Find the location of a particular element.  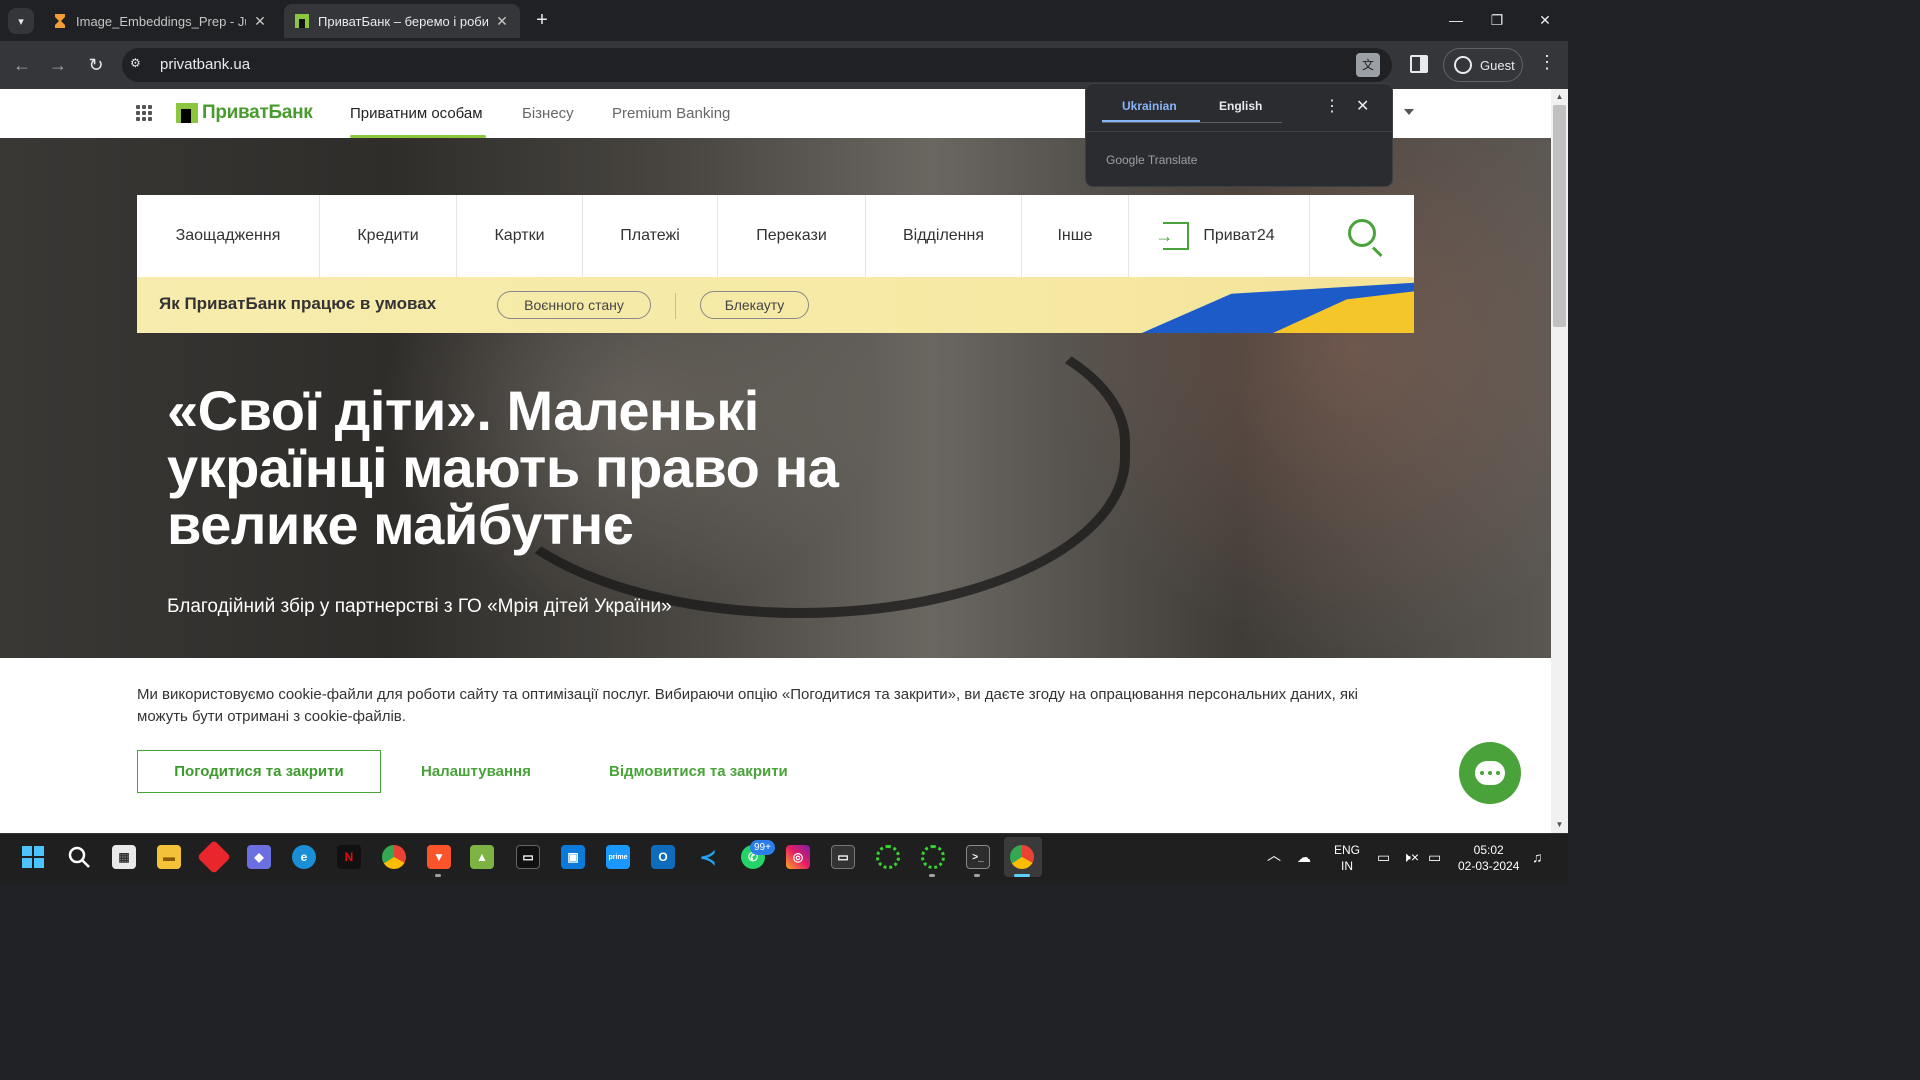

privatbank-favicon is located at coordinates (302, 21).